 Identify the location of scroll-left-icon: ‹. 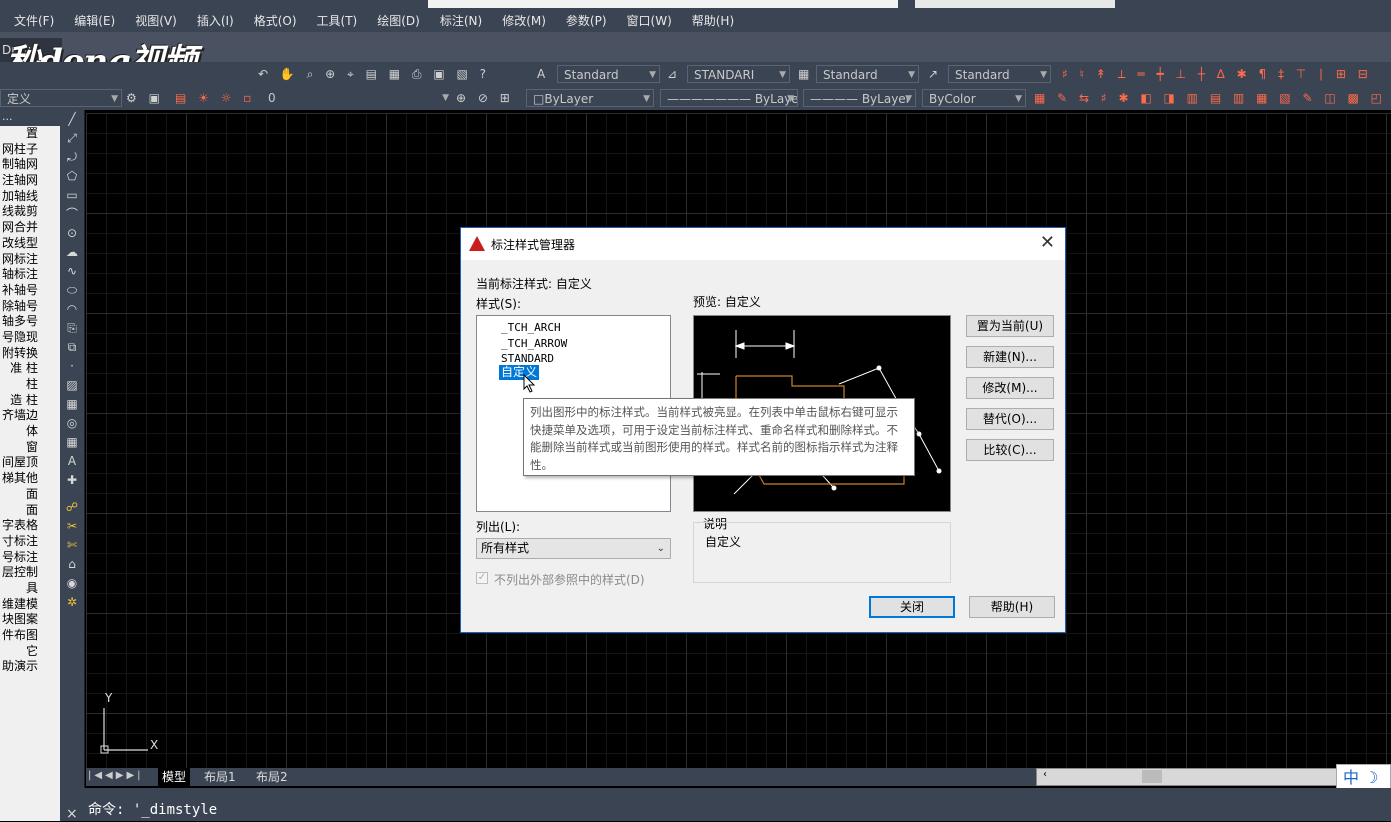
(1045, 774).